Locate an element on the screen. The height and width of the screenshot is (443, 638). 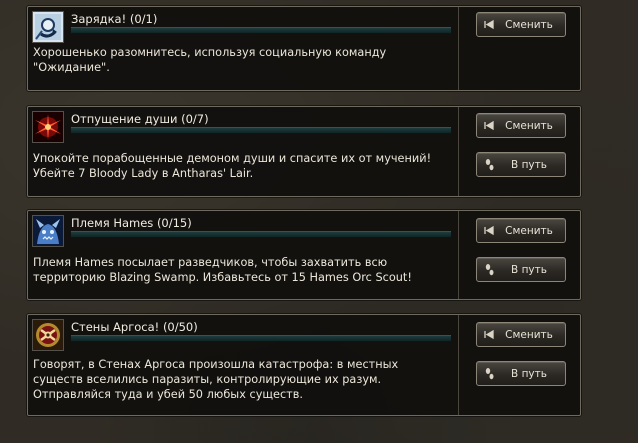
quest-title: Племя Hames (0/15) is located at coordinates (131, 223).